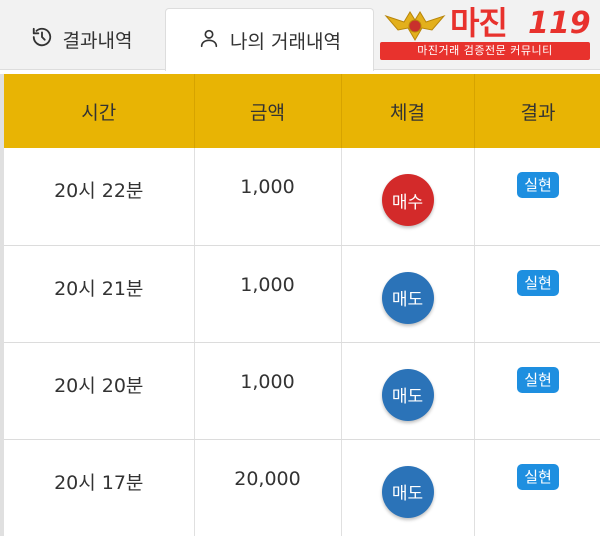  What do you see at coordinates (97, 40) in the screenshot?
I see `tab-label: 결과내역` at bounding box center [97, 40].